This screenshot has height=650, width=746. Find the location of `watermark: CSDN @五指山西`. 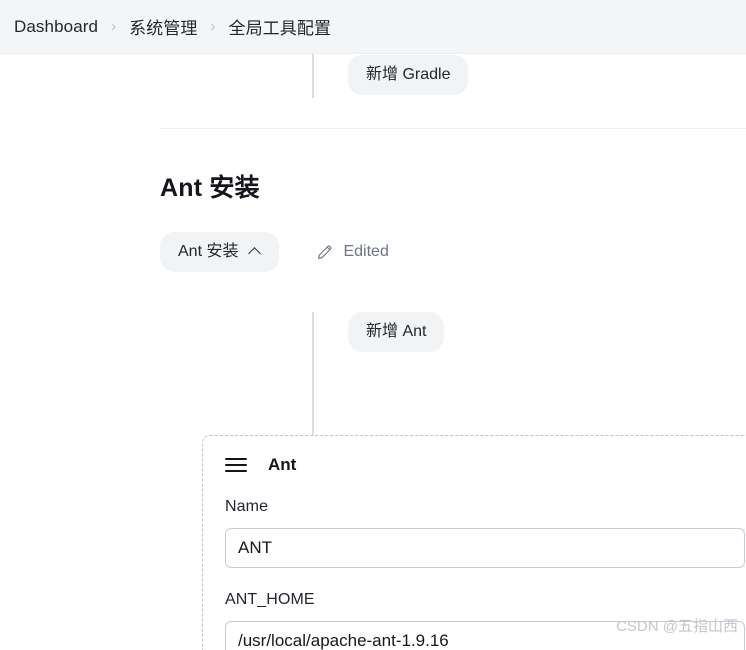

watermark: CSDN @五指山西 is located at coordinates (677, 626).